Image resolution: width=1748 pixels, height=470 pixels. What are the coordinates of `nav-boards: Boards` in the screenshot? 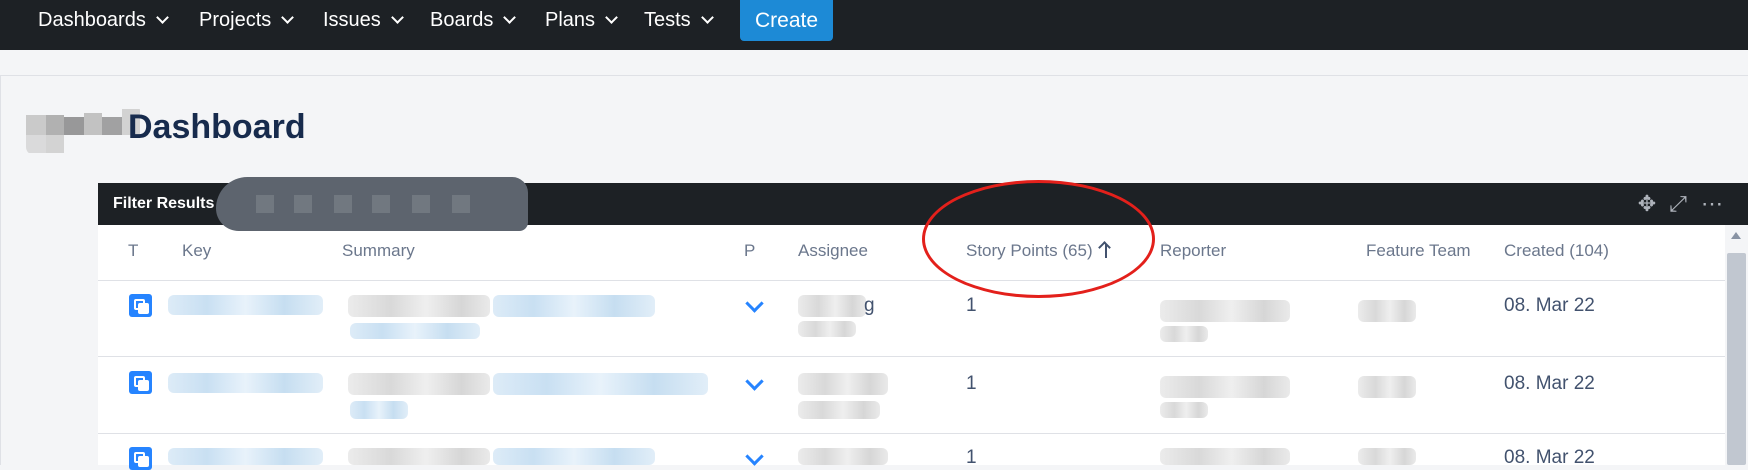 It's located at (473, 20).